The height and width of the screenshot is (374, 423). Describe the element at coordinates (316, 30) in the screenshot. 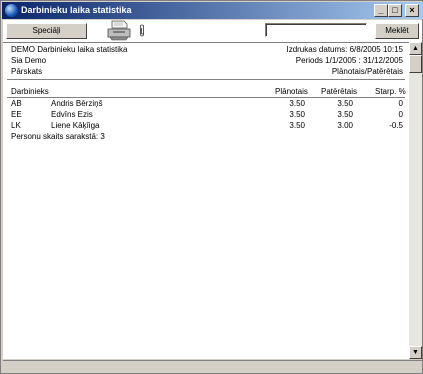

I see `search-input` at that location.